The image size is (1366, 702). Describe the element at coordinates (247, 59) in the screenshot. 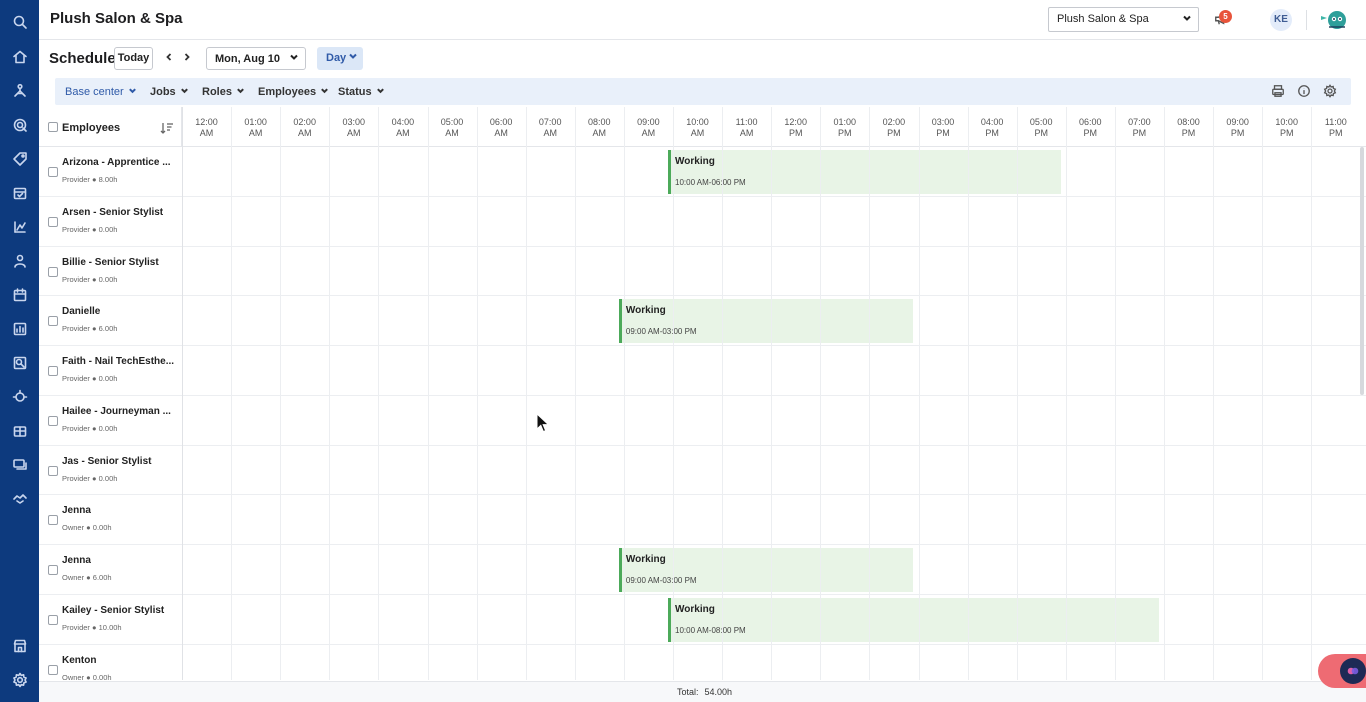

I see `date-picker-value: Mon, Aug 10` at that location.